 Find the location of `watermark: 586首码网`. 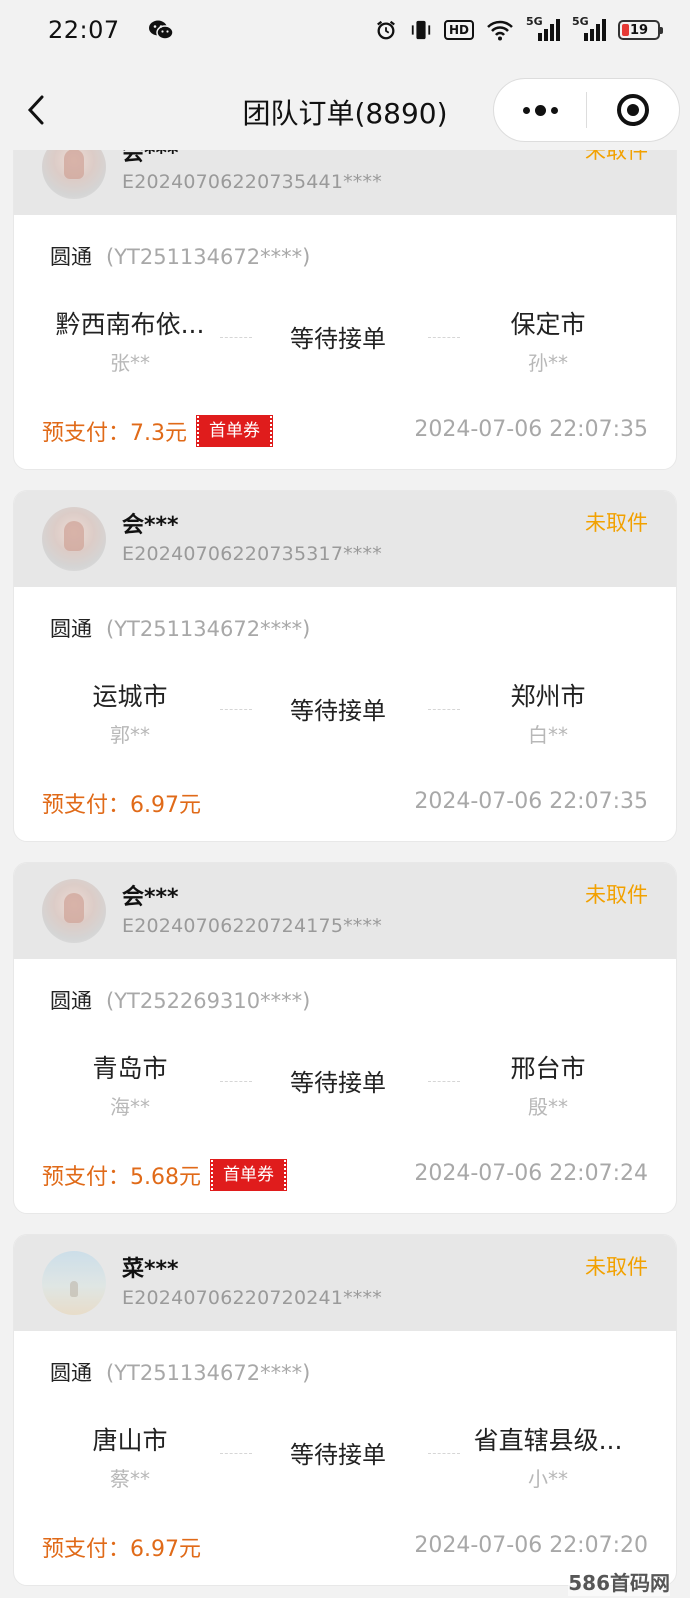

watermark: 586首码网 is located at coordinates (619, 1581).